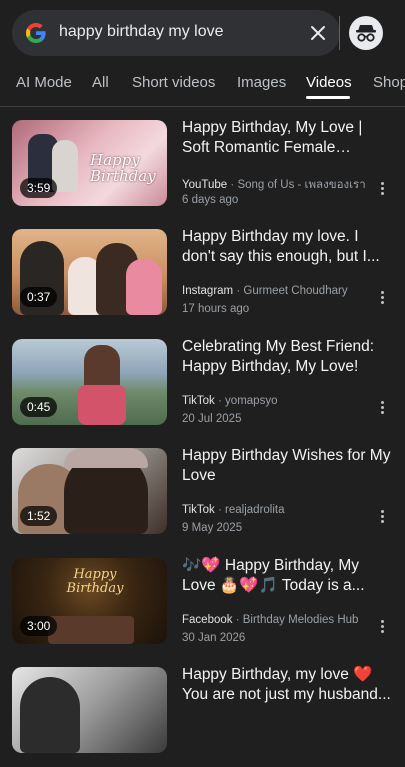 The height and width of the screenshot is (767, 405). I want to click on video-thumbnail: 0:45, so click(89, 382).